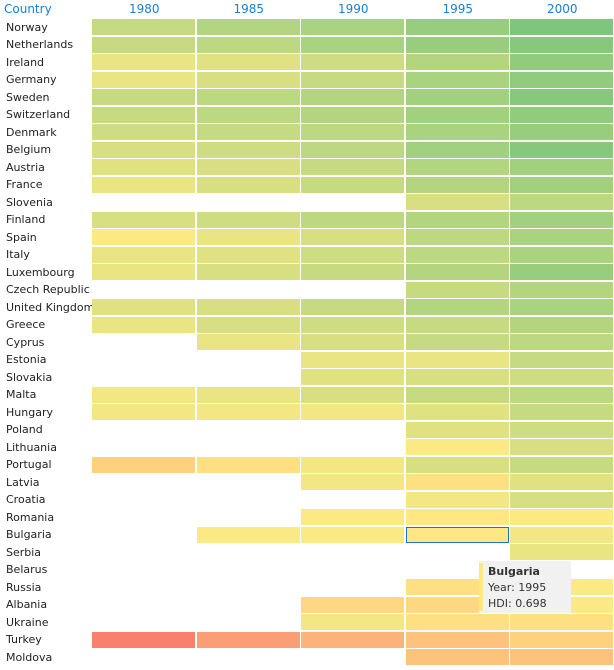 The image size is (614, 670). I want to click on year-header: 1995, so click(458, 9).